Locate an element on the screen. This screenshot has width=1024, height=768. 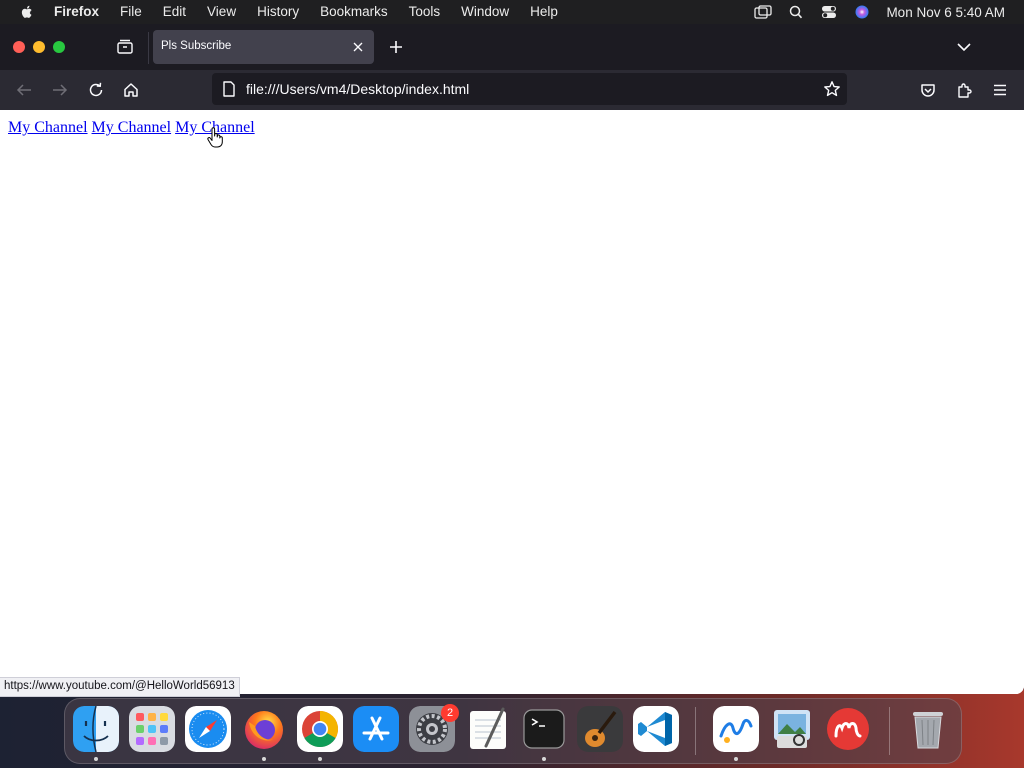
mendeley-icon is located at coordinates (848, 729).